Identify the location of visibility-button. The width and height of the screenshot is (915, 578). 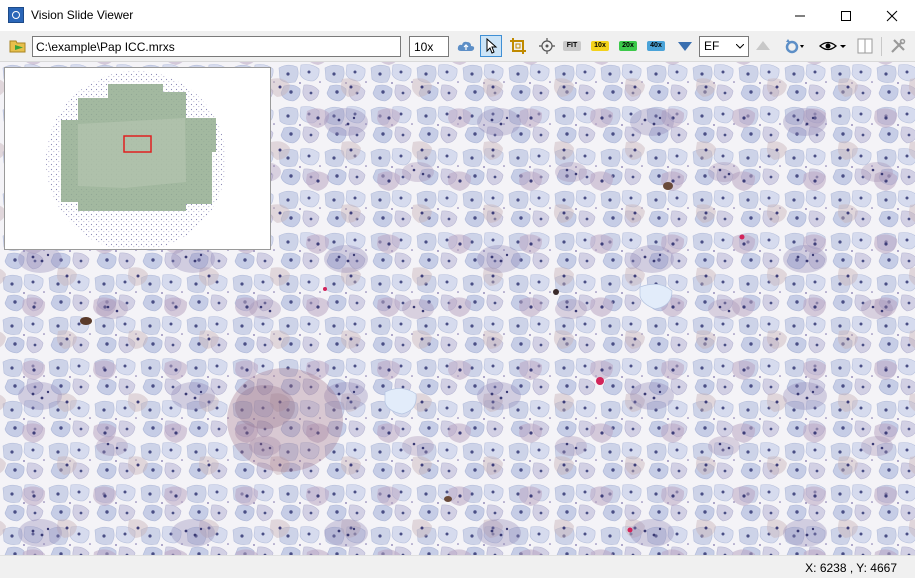
(833, 46).